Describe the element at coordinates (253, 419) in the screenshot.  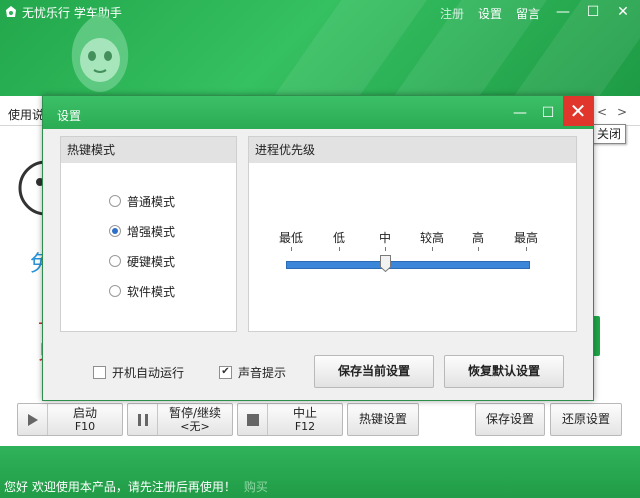
I see `stop-icon` at that location.